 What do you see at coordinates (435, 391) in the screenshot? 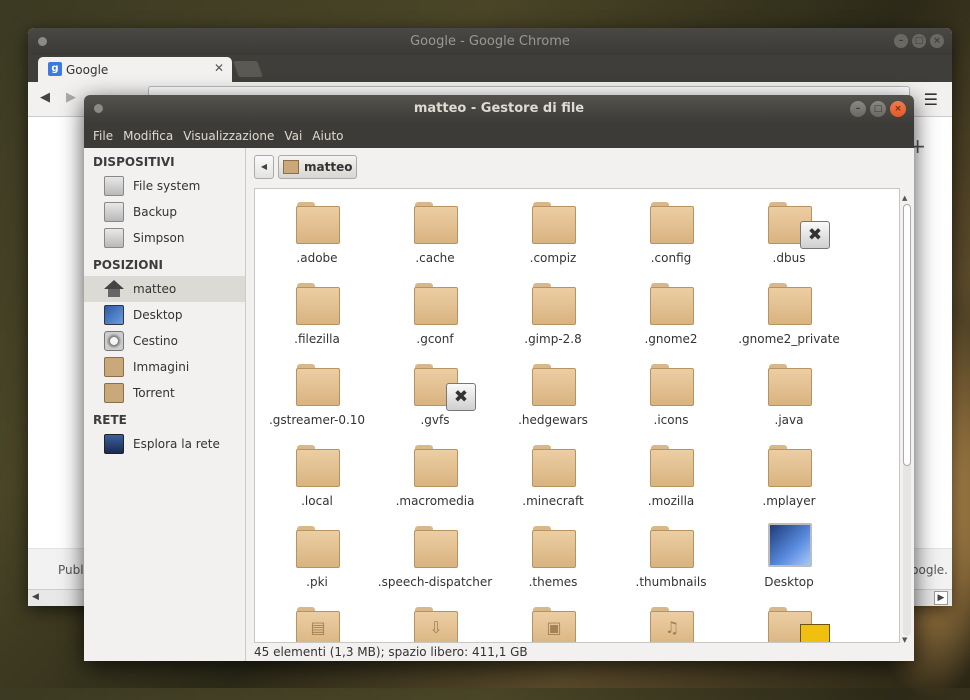
I see `file-item: ✖ .gvfs` at bounding box center [435, 391].